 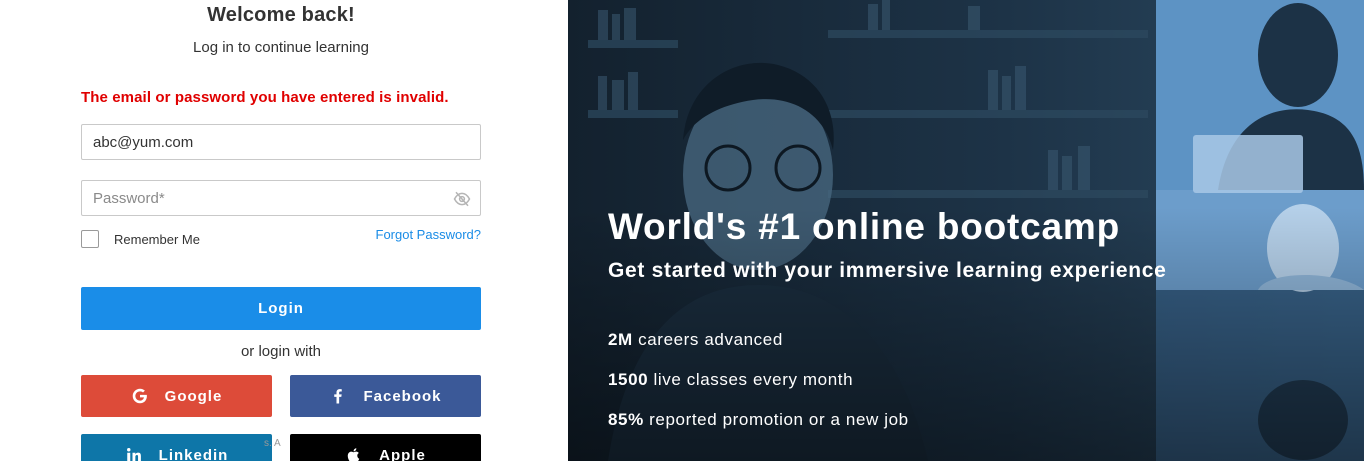 What do you see at coordinates (864, 226) in the screenshot?
I see `hero-title: World's #1 online bootcamp` at bounding box center [864, 226].